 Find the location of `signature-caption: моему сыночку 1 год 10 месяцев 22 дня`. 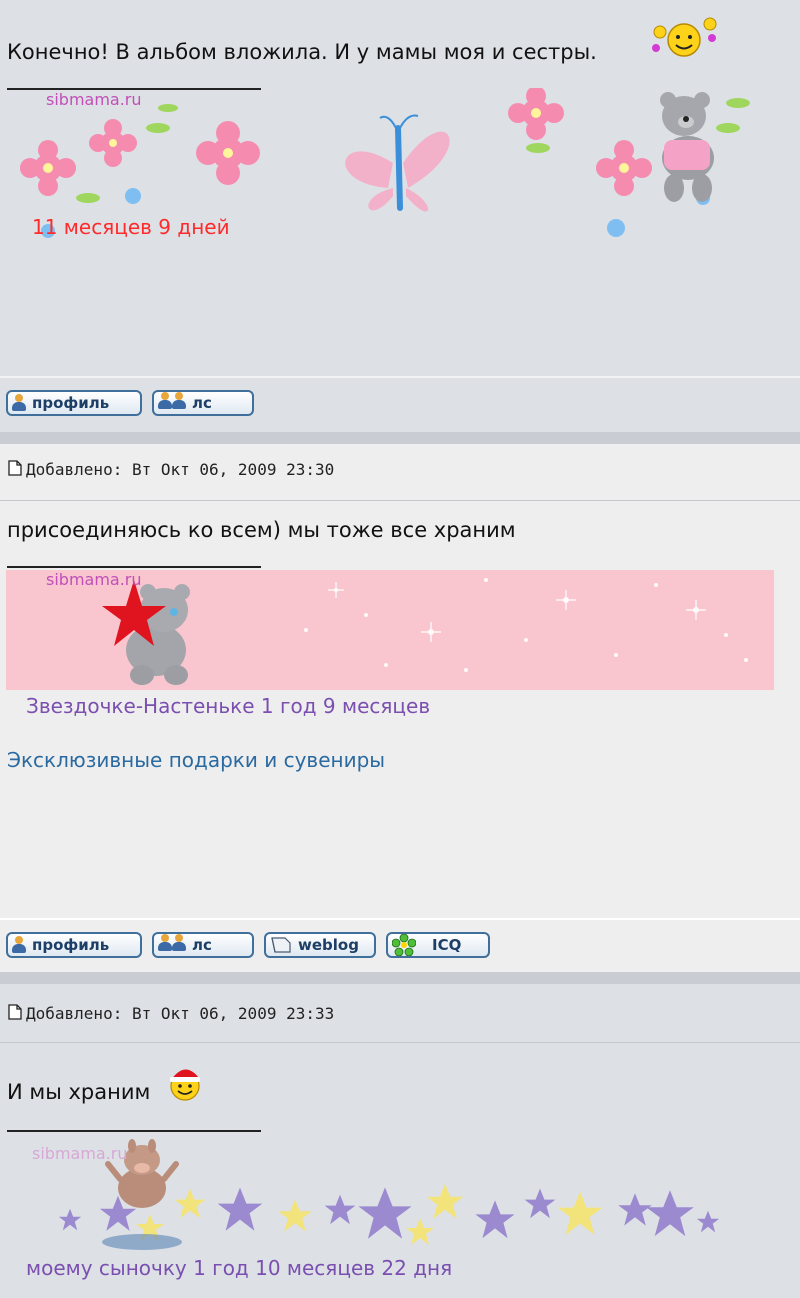

signature-caption: моему сыночку 1 год 10 месяцев 22 дня is located at coordinates (239, 1268).